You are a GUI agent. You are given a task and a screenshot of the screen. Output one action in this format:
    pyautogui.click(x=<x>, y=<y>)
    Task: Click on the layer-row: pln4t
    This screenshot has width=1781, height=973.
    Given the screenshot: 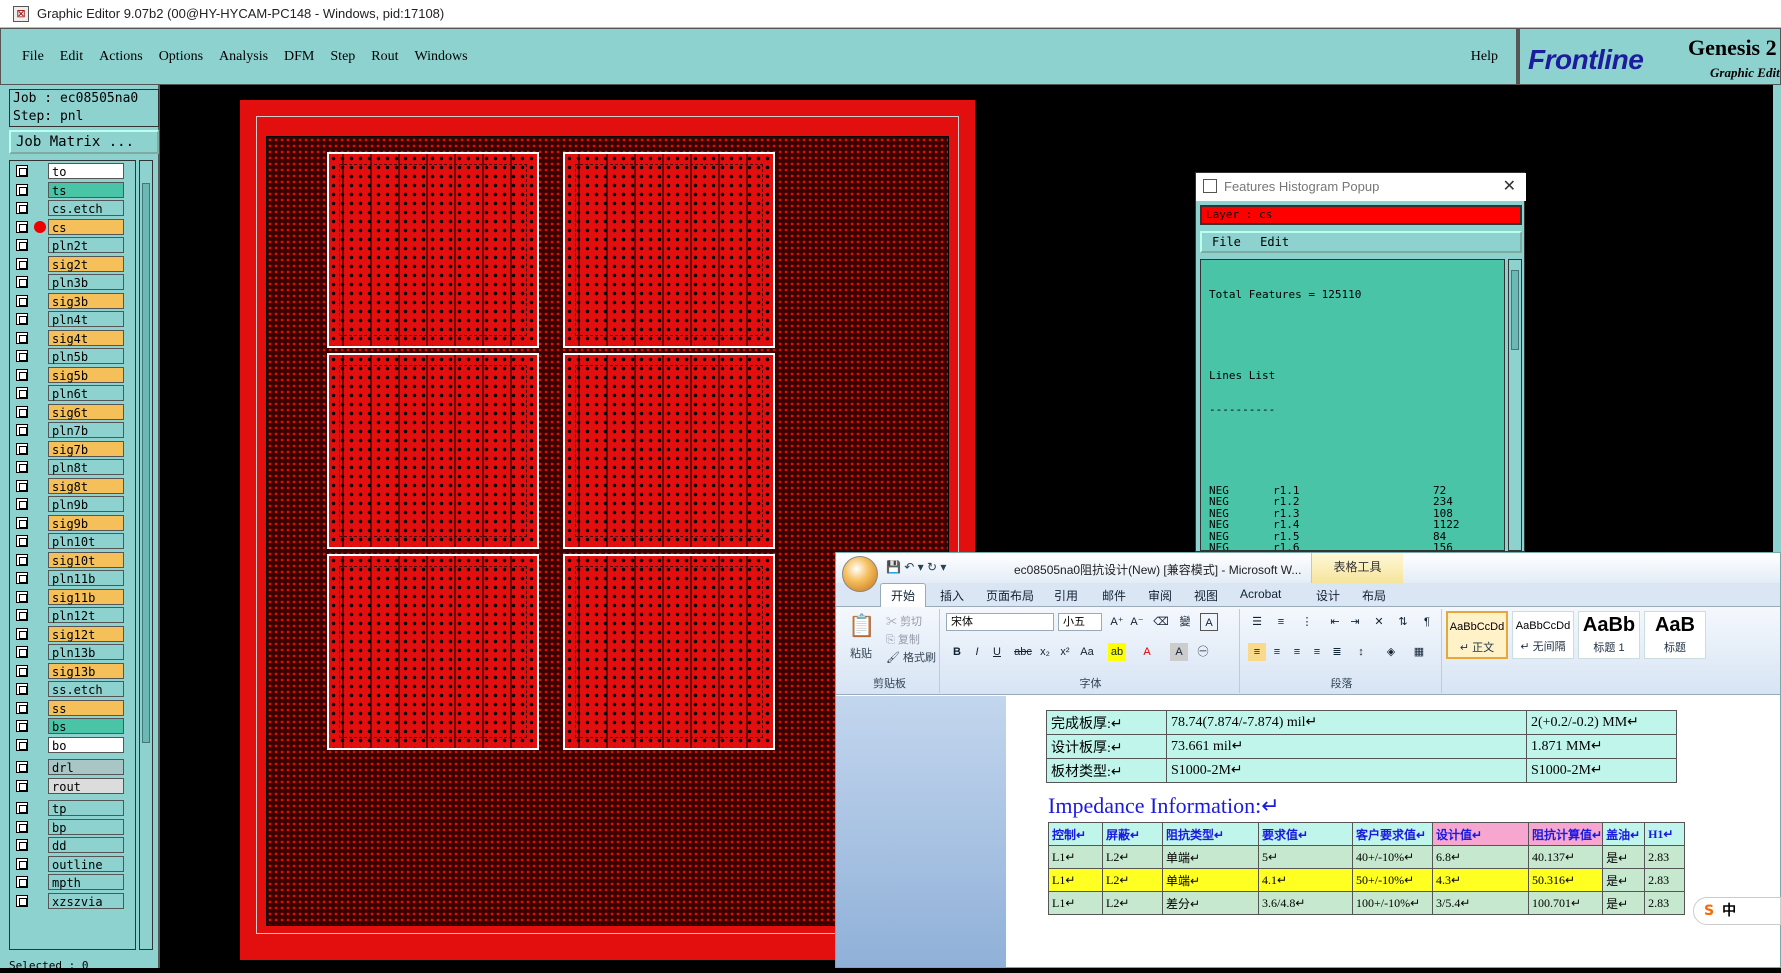 What is the action you would take?
    pyautogui.click(x=73, y=319)
    